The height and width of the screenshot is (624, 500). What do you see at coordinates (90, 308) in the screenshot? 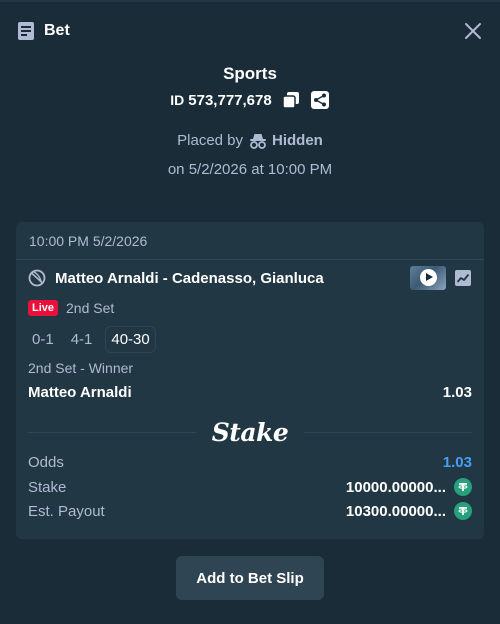
I see `current-set: 2nd Set` at bounding box center [90, 308].